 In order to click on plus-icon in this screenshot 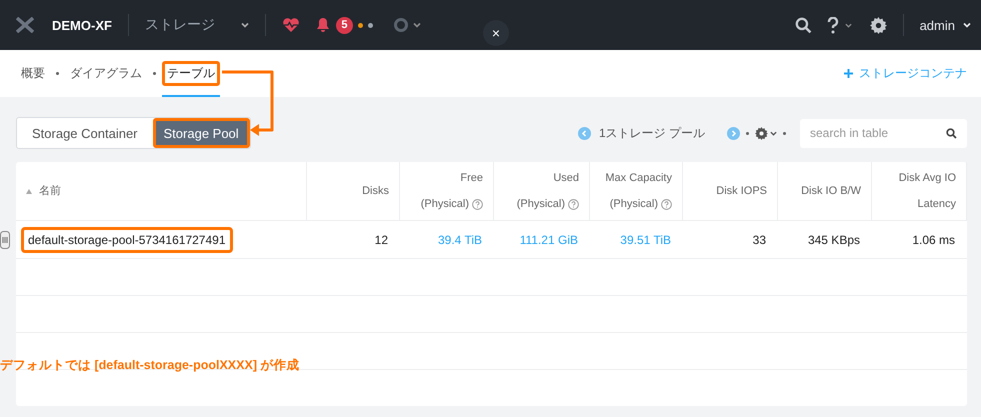, I will do `click(848, 73)`.